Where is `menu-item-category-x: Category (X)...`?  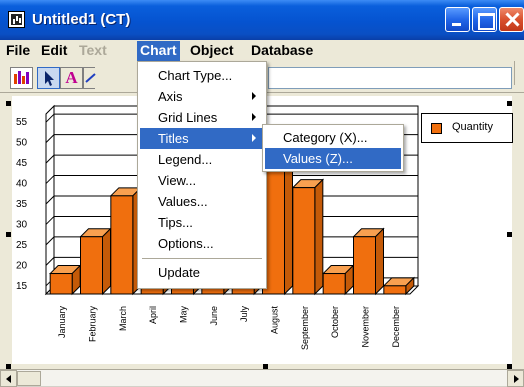
menu-item-category-x: Category (X)... is located at coordinates (333, 137).